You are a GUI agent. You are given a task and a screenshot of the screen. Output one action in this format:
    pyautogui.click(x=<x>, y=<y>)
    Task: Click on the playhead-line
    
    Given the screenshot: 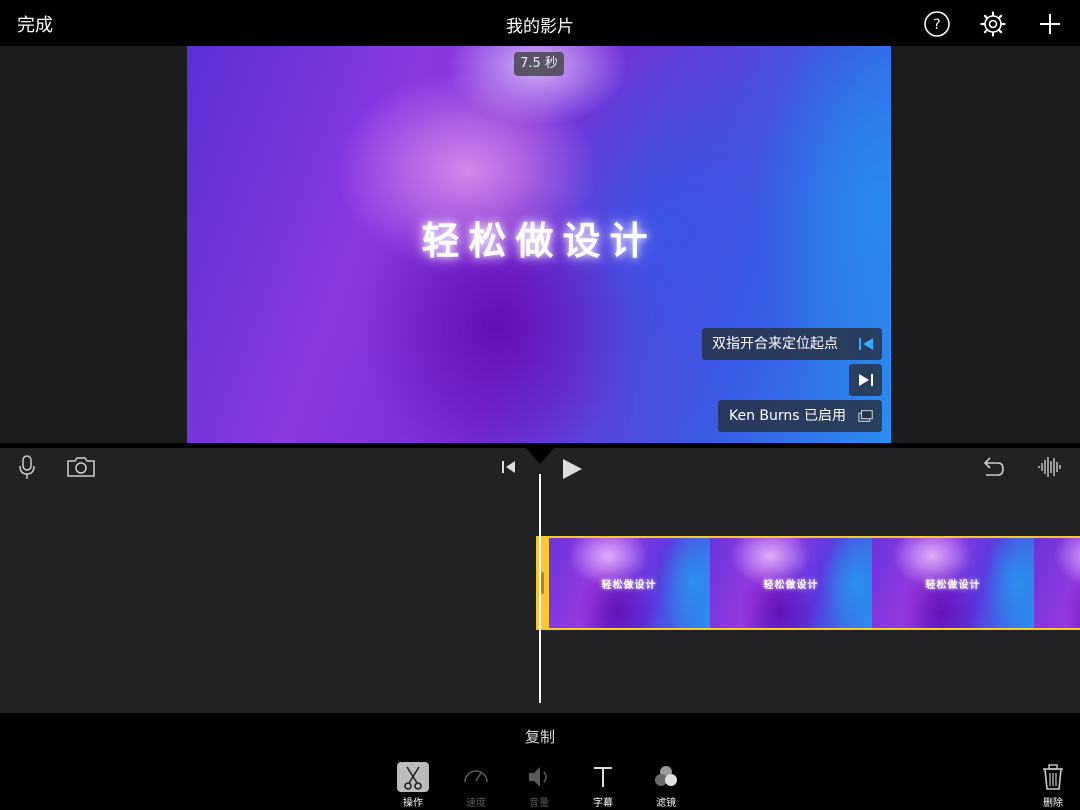 What is the action you would take?
    pyautogui.click(x=540, y=588)
    